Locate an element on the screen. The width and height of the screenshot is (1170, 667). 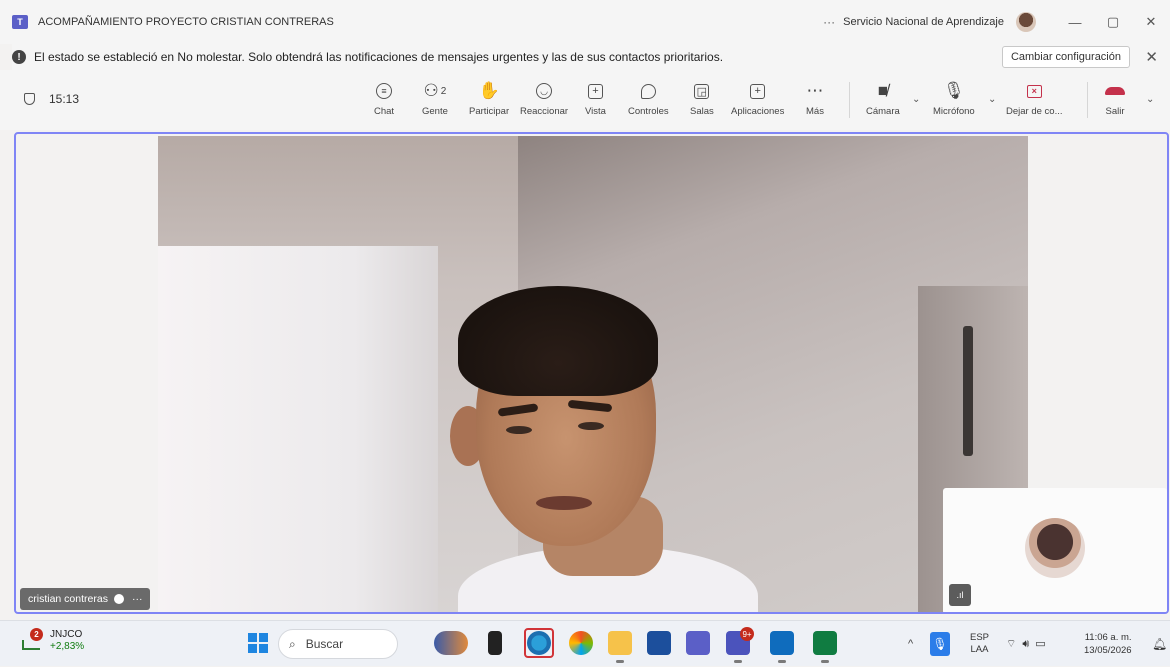
bell-icon: 🔔︎ is located at coordinates (1160, 644).